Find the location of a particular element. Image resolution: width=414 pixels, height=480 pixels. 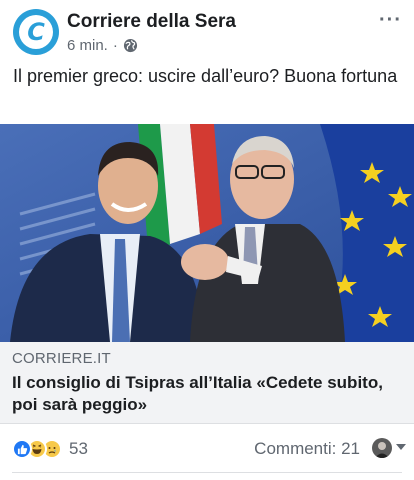

avatar-badge: C is located at coordinates (36, 32).